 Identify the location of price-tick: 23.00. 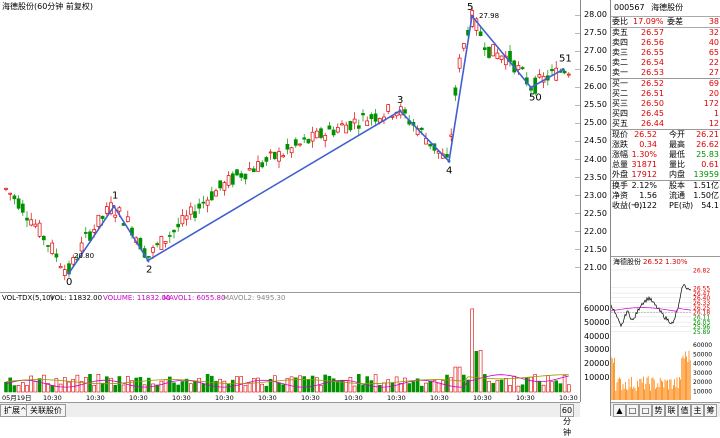
(595, 195).